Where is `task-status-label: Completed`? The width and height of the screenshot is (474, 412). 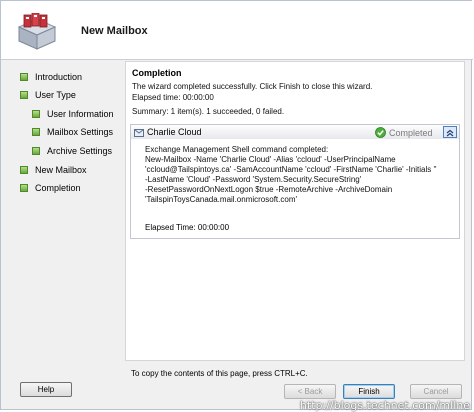 task-status-label: Completed is located at coordinates (411, 132).